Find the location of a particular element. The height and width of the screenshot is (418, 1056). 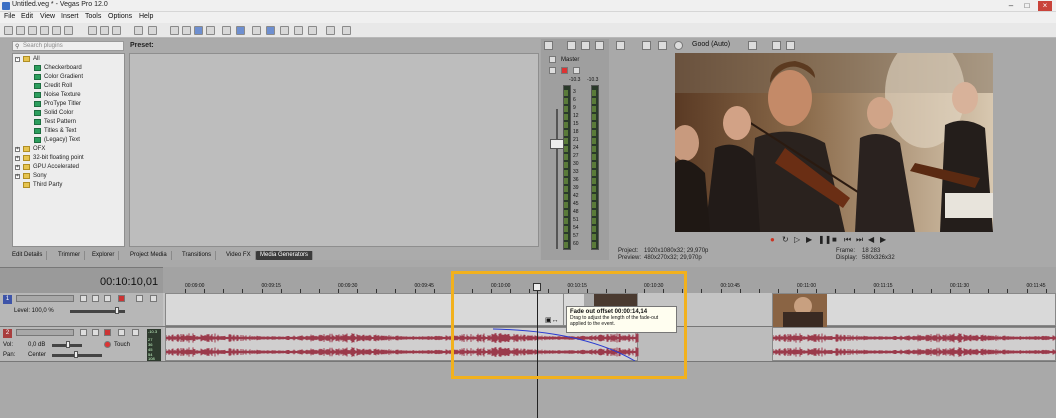

copy-snapshot-icon is located at coordinates (776, 45).